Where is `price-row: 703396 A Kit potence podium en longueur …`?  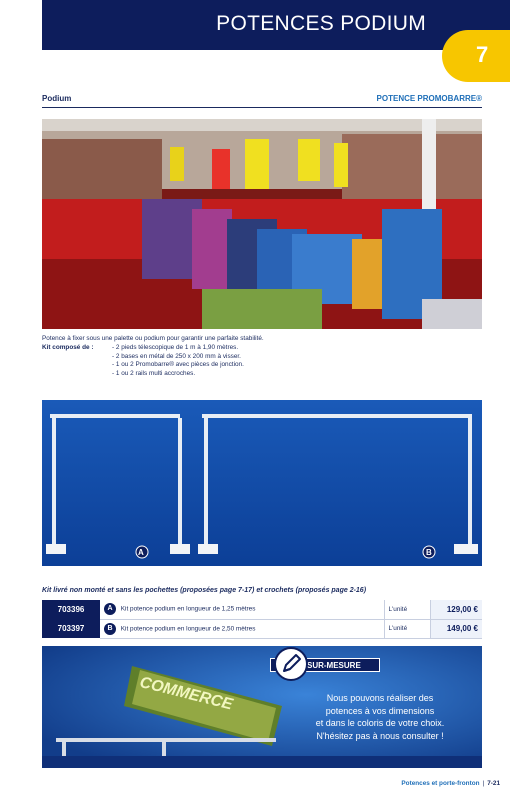 price-row: 703396 A Kit potence podium en longueur … is located at coordinates (262, 610).